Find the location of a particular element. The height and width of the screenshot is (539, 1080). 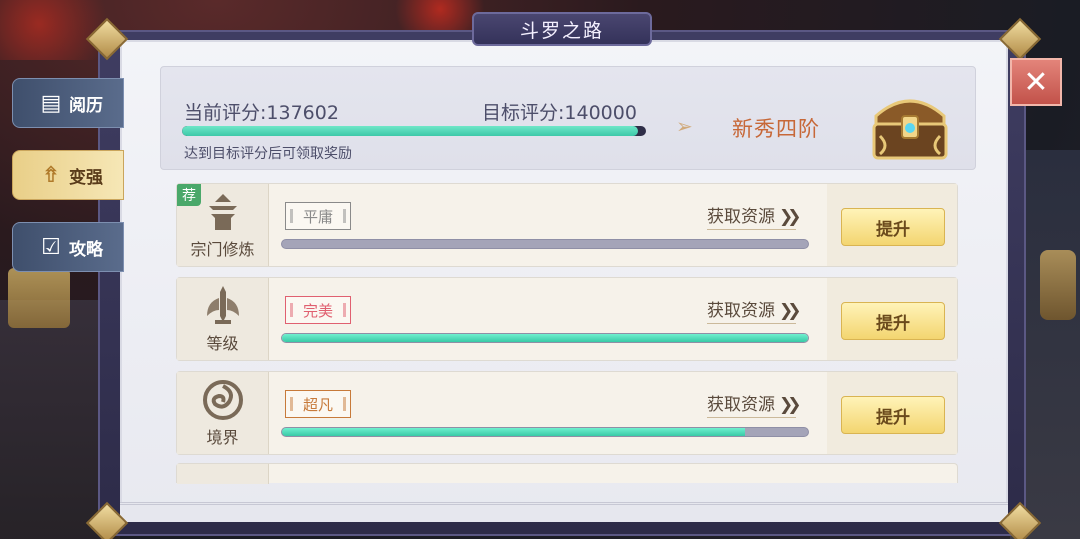

row-icon-cell: 境界 is located at coordinates (223, 413).